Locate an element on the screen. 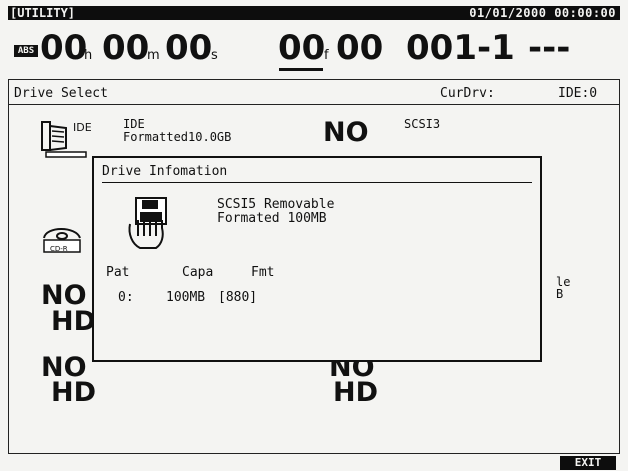  marker: --- is located at coordinates (549, 48).